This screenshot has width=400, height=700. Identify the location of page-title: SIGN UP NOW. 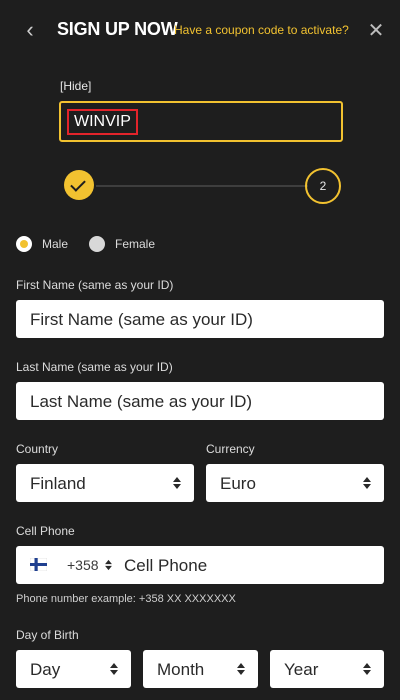
(117, 29).